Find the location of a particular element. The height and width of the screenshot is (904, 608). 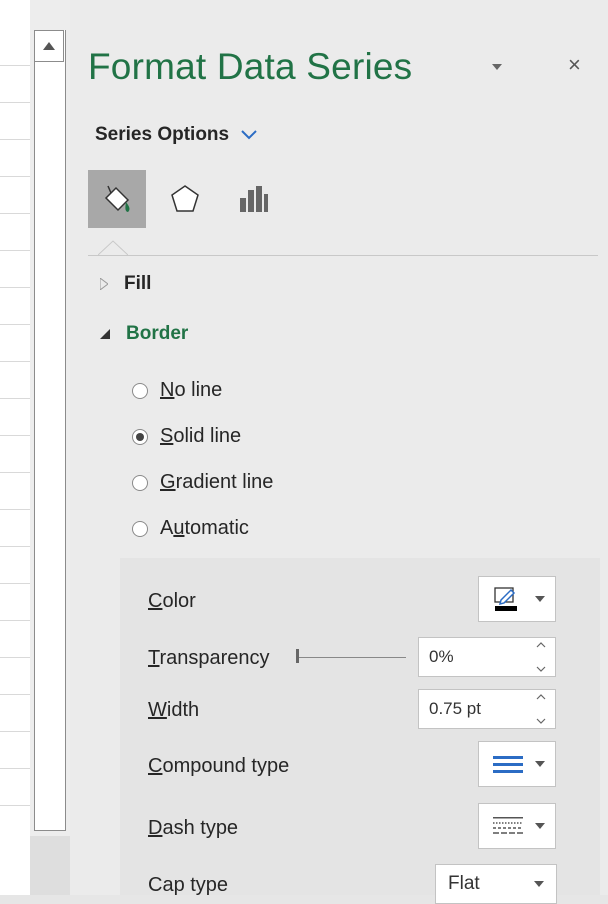

tab-effects is located at coordinates (185, 199).